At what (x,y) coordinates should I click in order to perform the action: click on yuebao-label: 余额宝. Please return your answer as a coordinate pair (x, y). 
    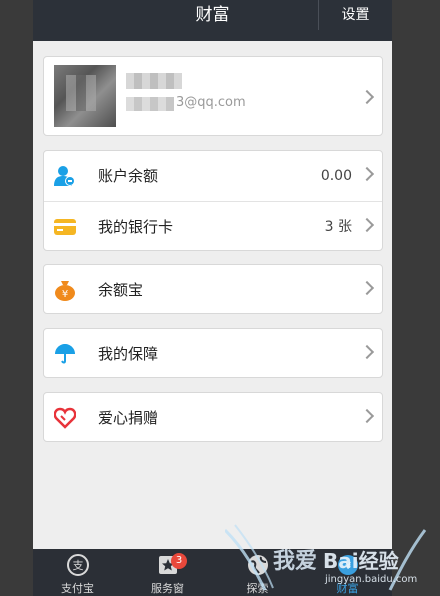
    Looking at the image, I should click on (121, 290).